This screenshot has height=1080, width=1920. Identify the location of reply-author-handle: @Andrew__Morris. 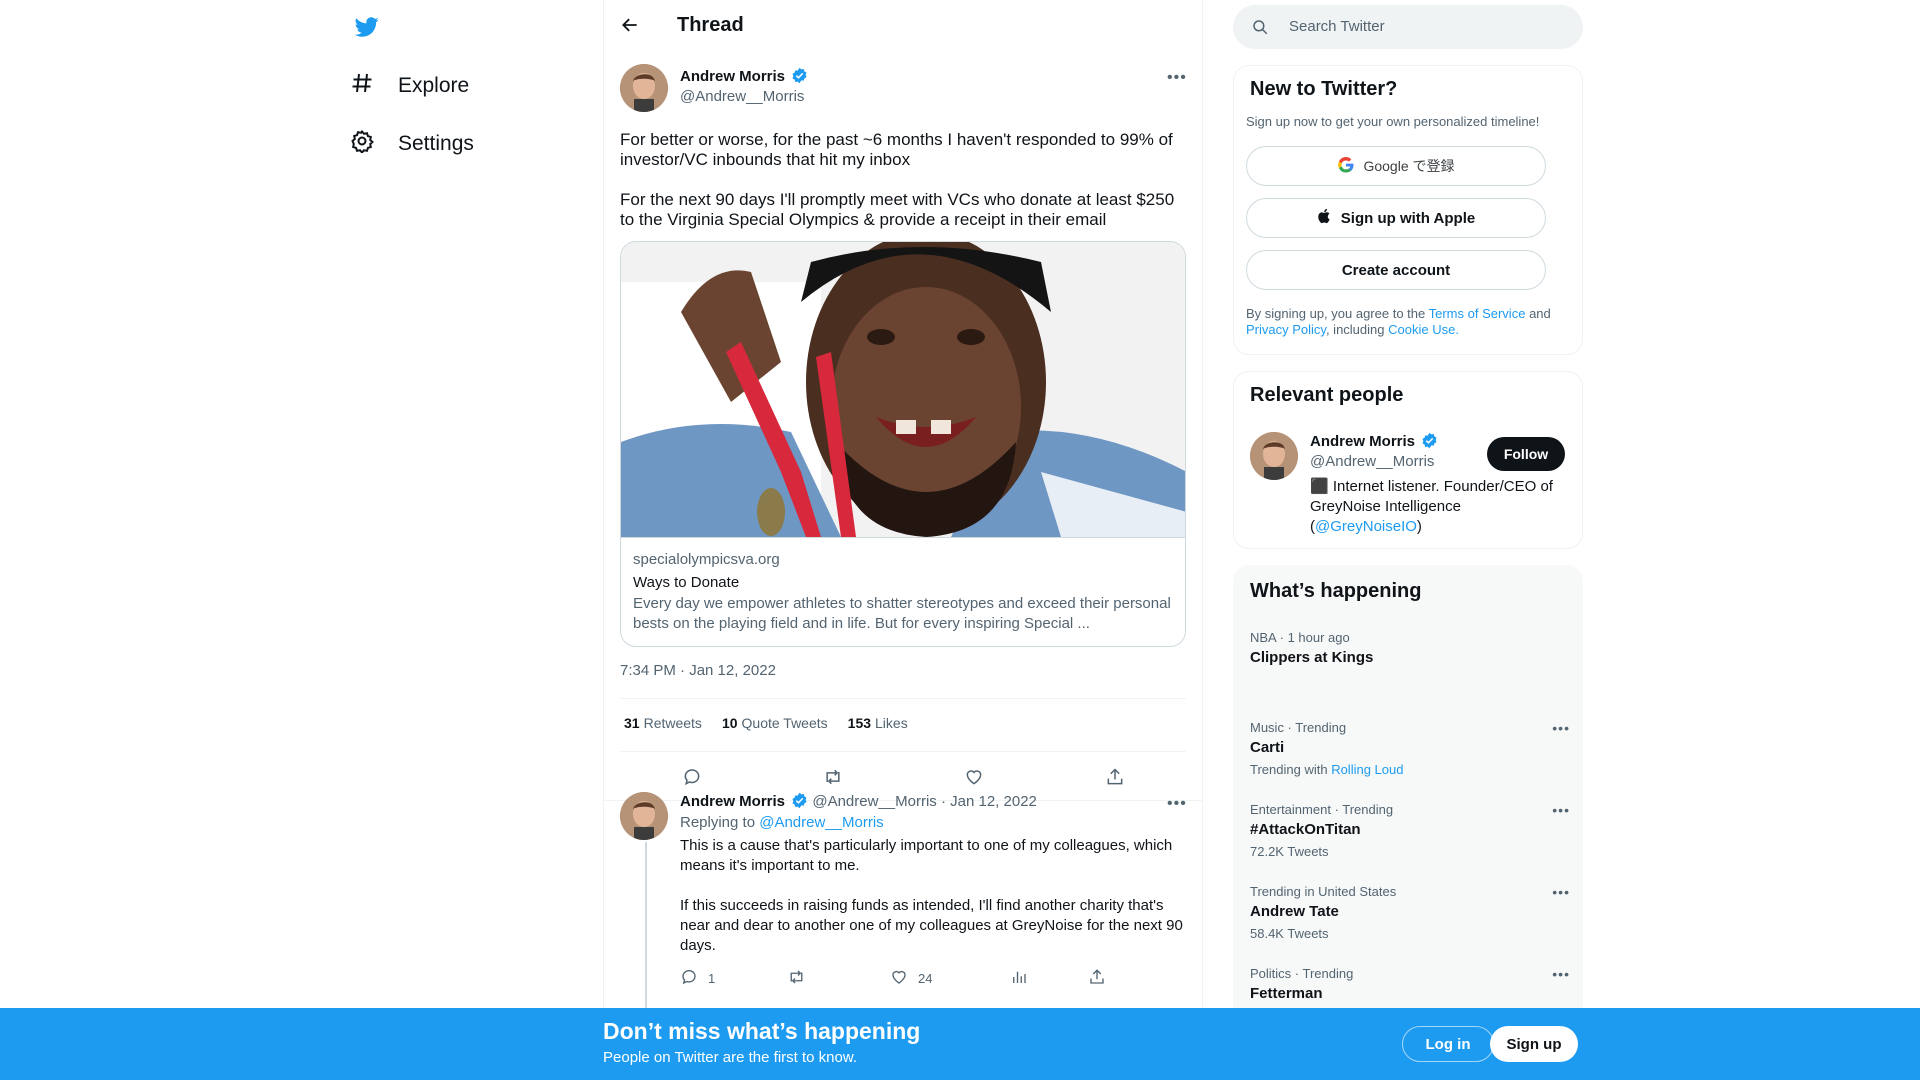
(874, 801).